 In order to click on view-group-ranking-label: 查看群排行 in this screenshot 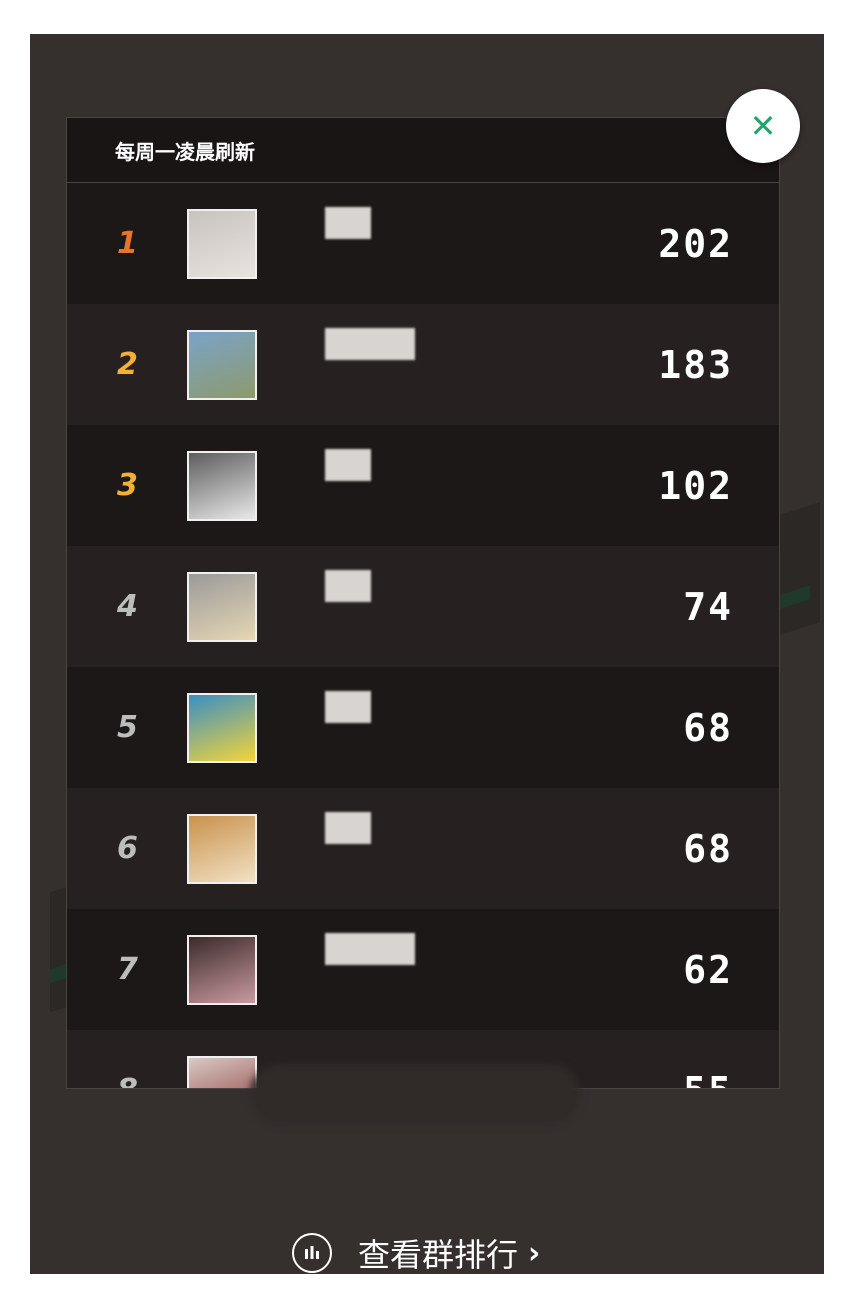, I will do `click(438, 1255)`.